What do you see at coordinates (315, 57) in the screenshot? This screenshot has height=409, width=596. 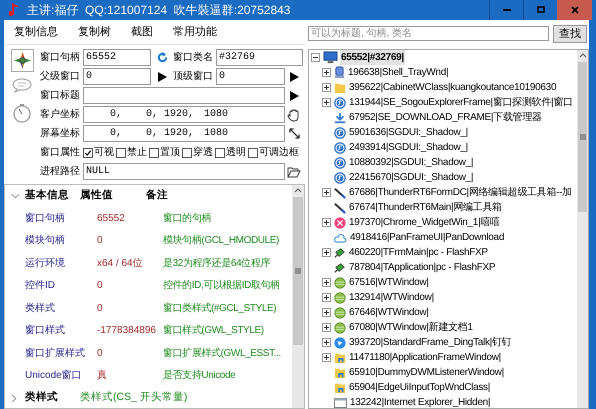 I see `collapse-icon` at bounding box center [315, 57].